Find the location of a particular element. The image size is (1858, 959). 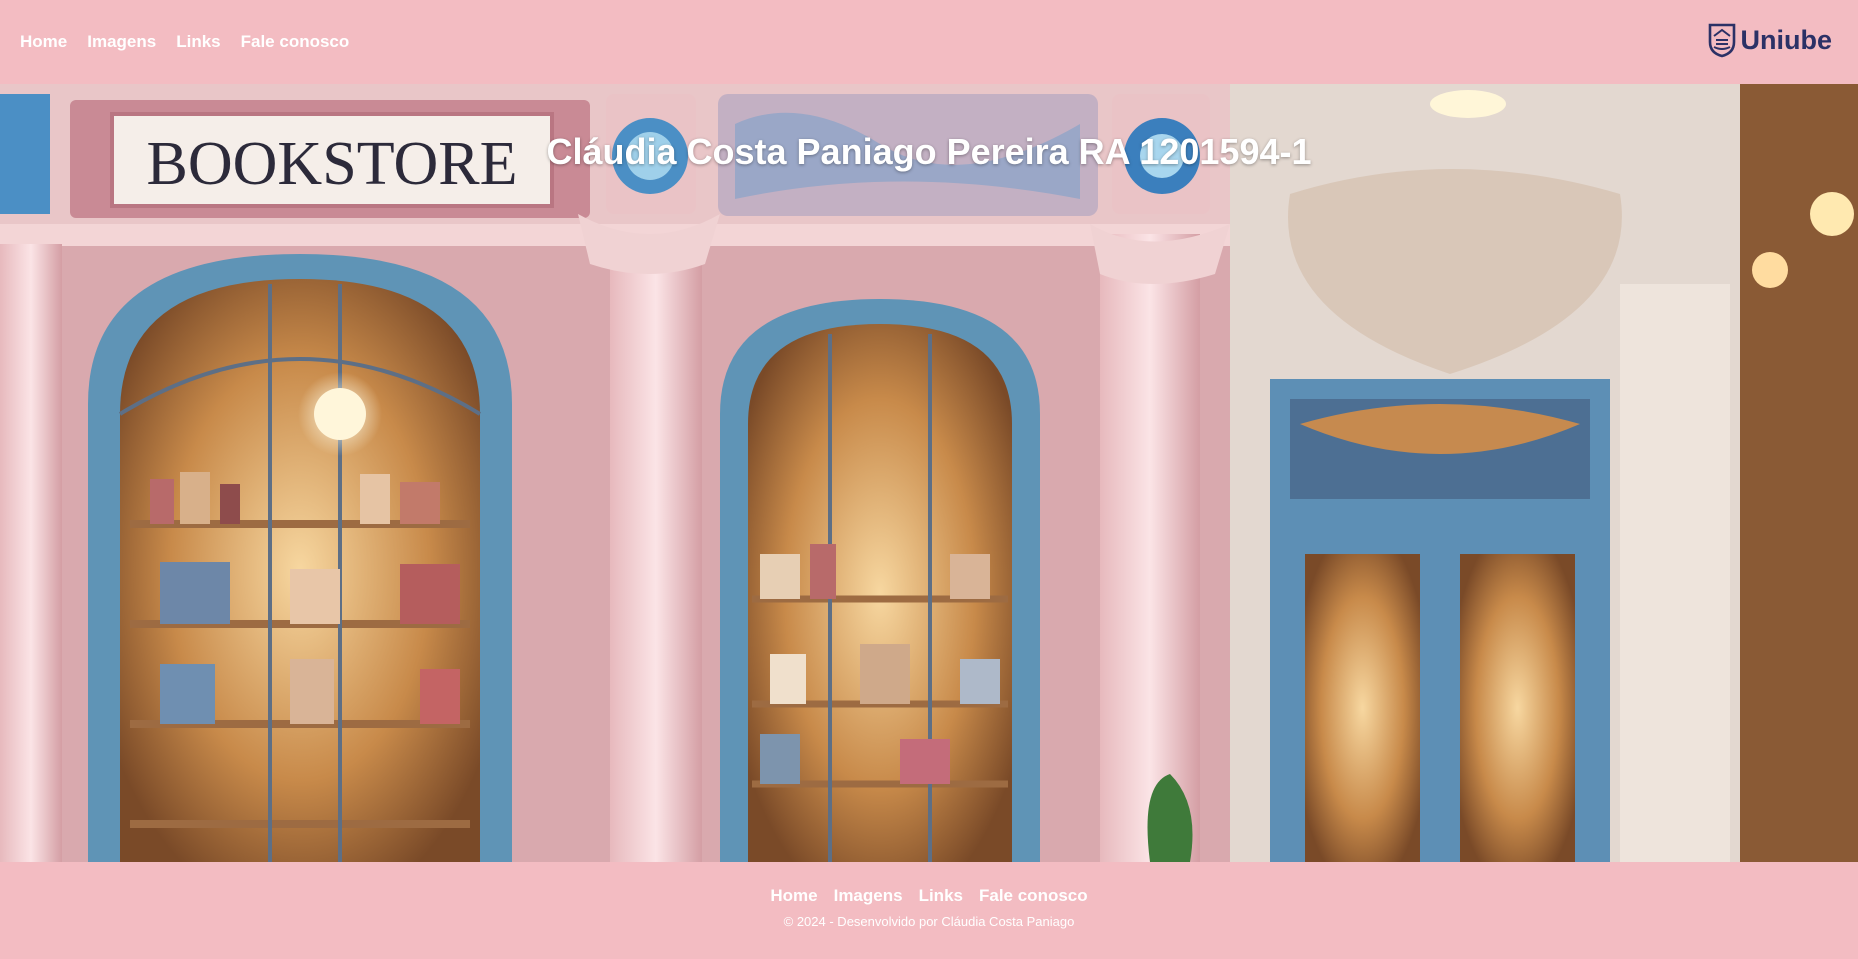

footer-link-links: Links is located at coordinates (941, 896).